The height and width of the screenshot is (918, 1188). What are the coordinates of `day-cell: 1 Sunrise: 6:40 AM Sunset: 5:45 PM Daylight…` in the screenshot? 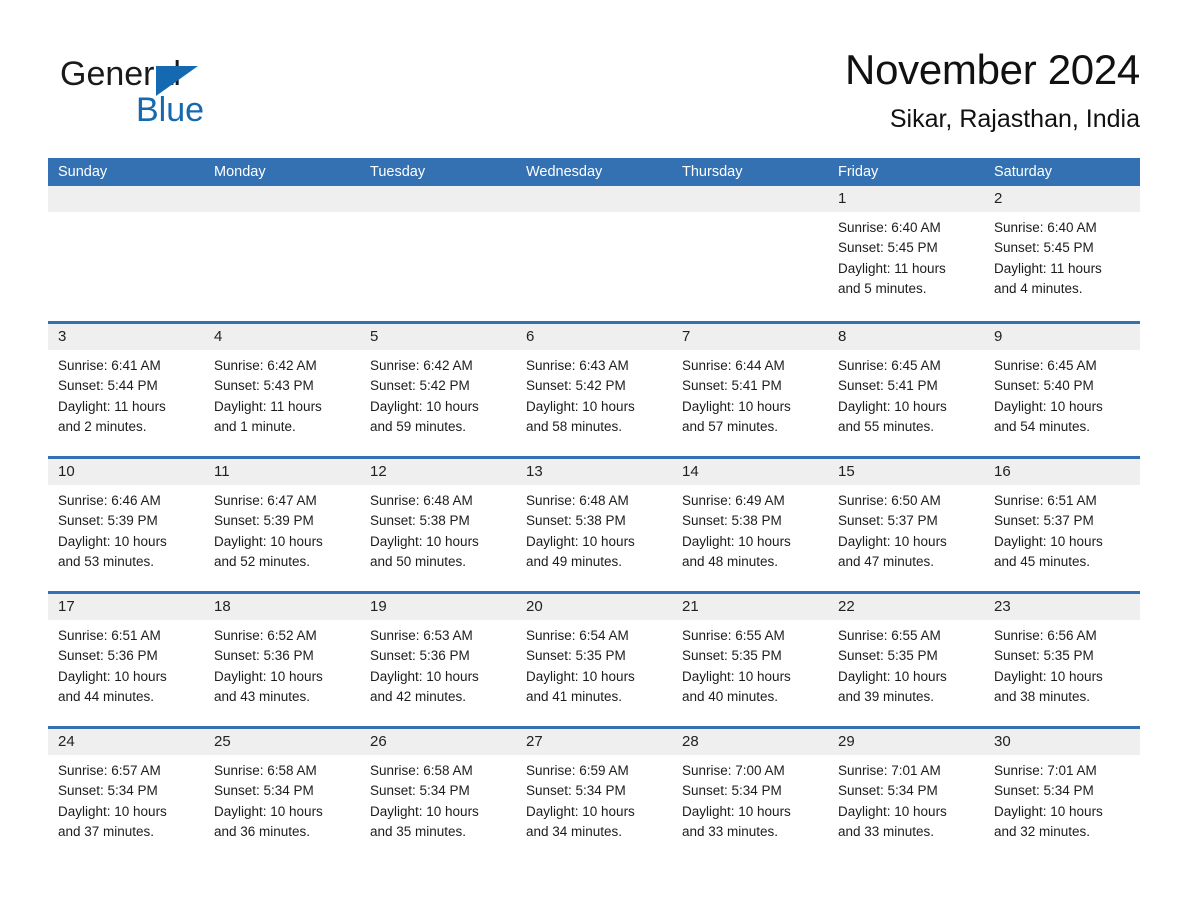 It's located at (906, 253).